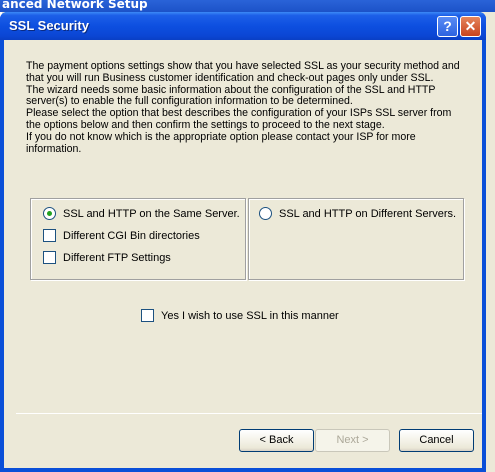  I want to click on different-servers-radio: SSL and HTTP on Different Servers., so click(357, 213).